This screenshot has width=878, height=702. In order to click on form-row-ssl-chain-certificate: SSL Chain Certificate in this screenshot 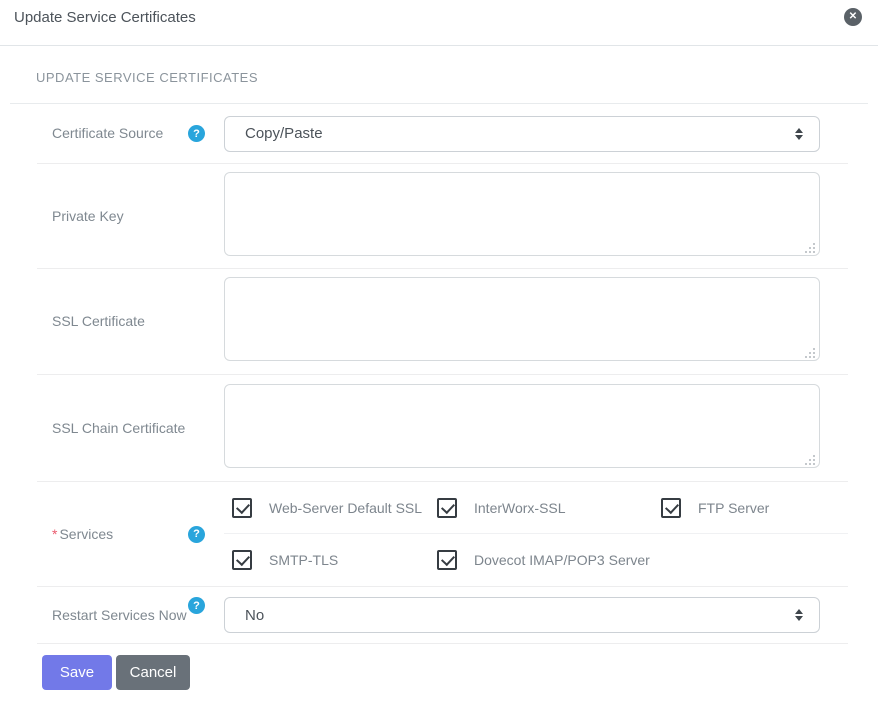, I will do `click(442, 428)`.